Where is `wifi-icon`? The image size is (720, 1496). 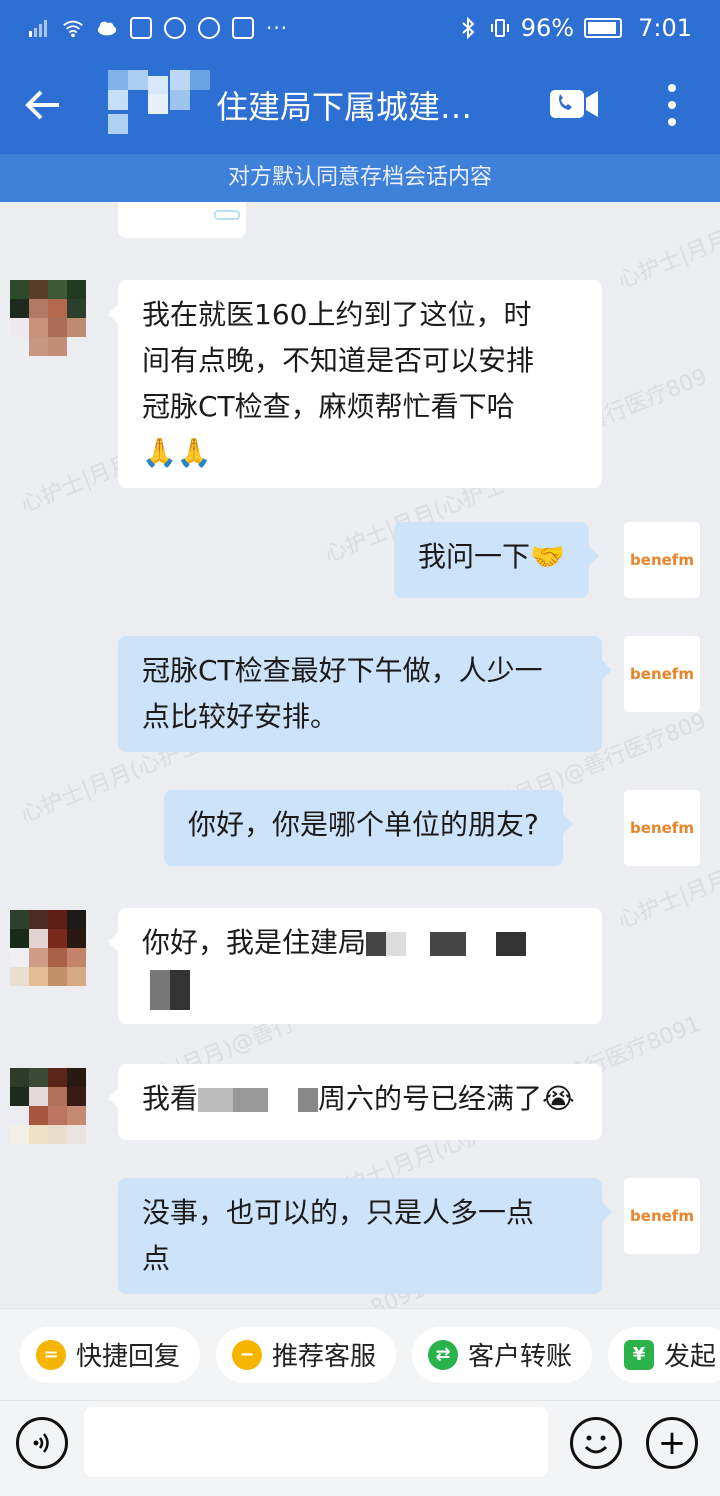
wifi-icon is located at coordinates (73, 29).